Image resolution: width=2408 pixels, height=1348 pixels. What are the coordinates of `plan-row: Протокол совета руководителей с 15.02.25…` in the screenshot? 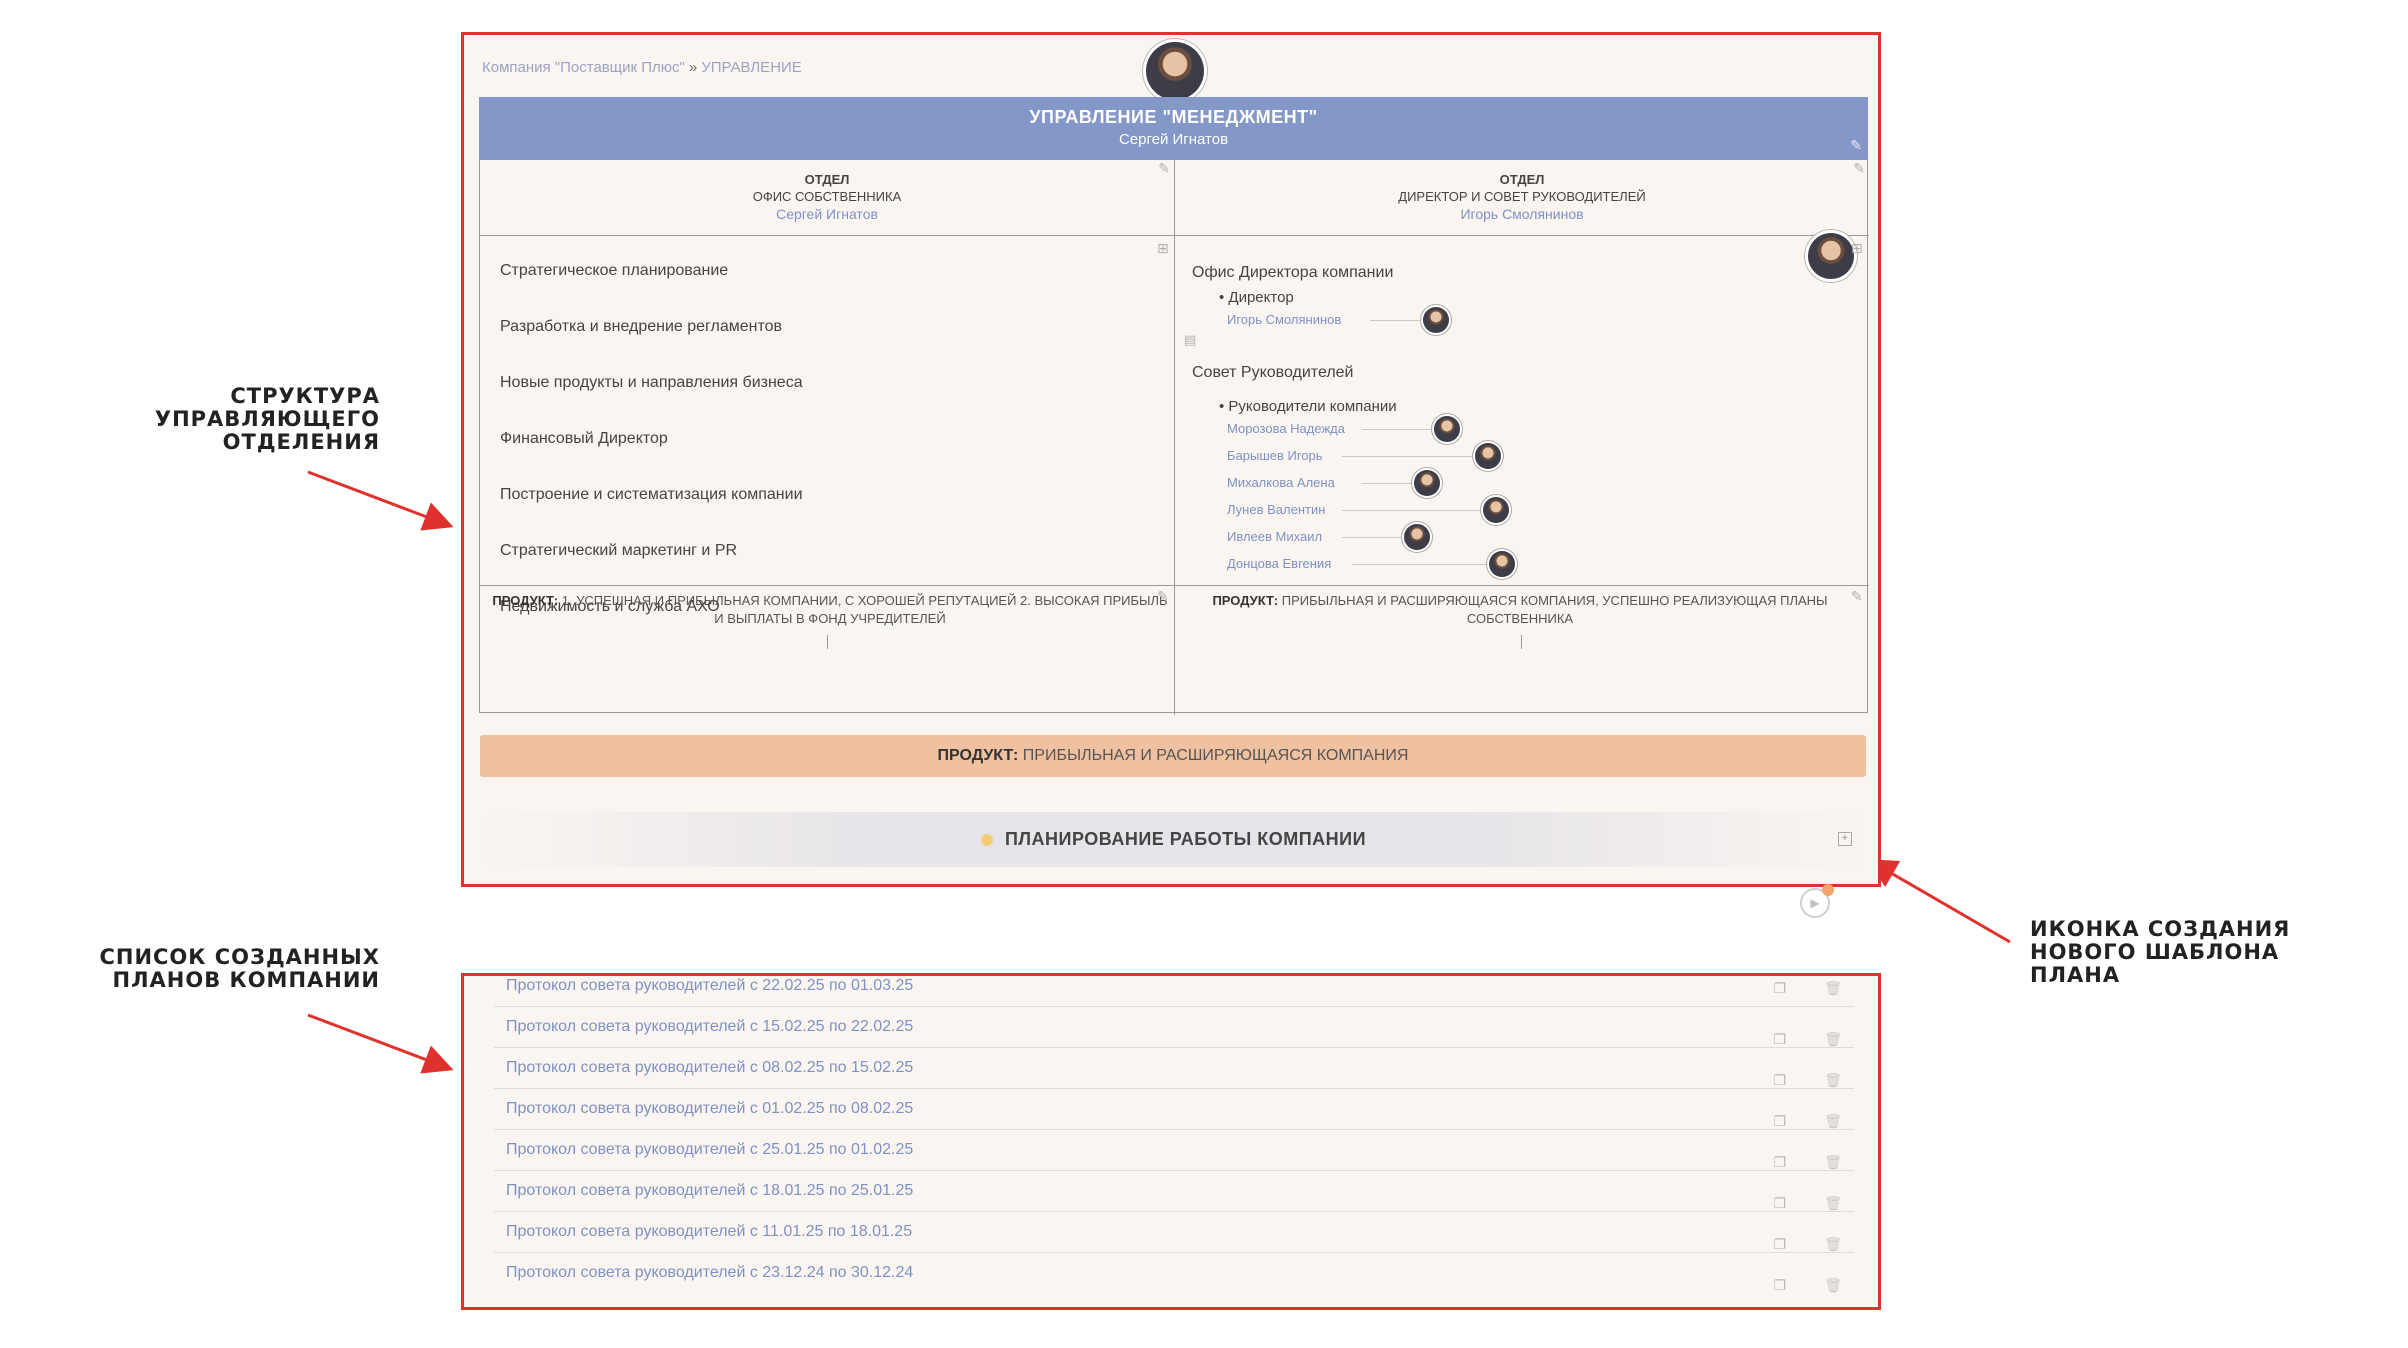 It's located at (1174, 1027).